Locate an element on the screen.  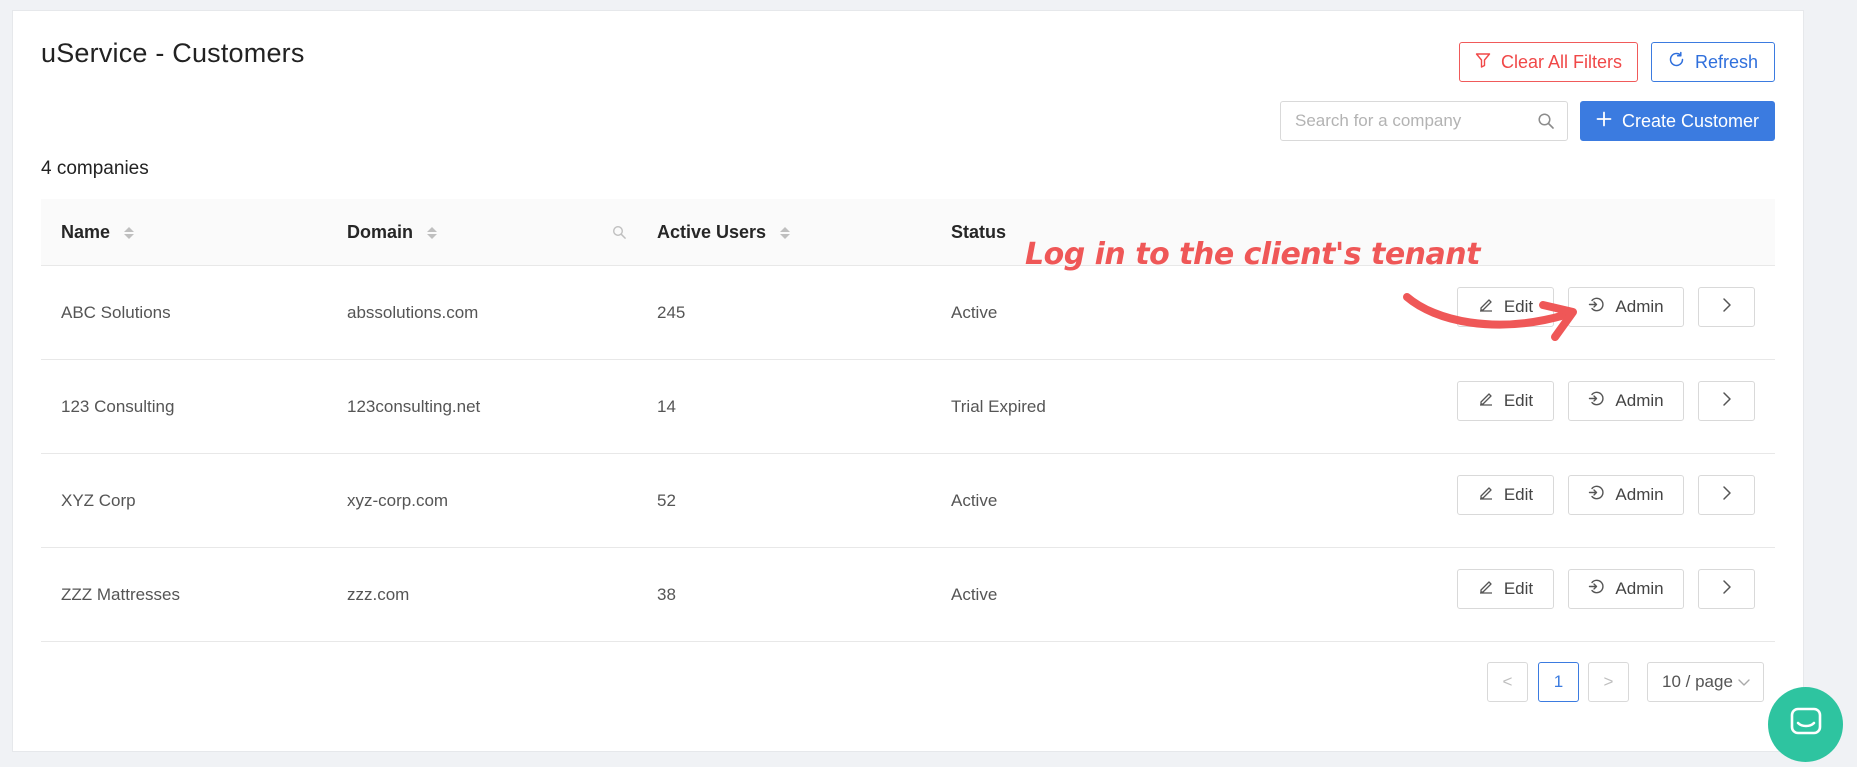
page-size-label: 10 / page is located at coordinates (1697, 681).